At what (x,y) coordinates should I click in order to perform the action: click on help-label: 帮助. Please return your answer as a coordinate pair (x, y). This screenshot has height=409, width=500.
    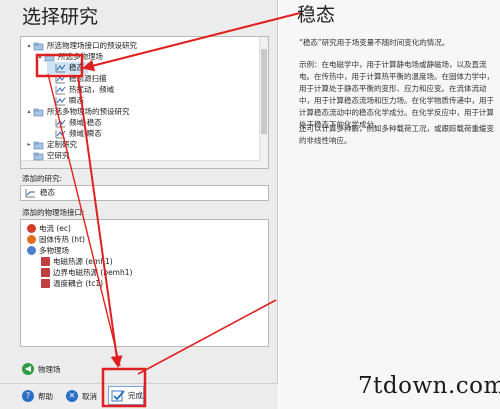
    Looking at the image, I should click on (45, 396).